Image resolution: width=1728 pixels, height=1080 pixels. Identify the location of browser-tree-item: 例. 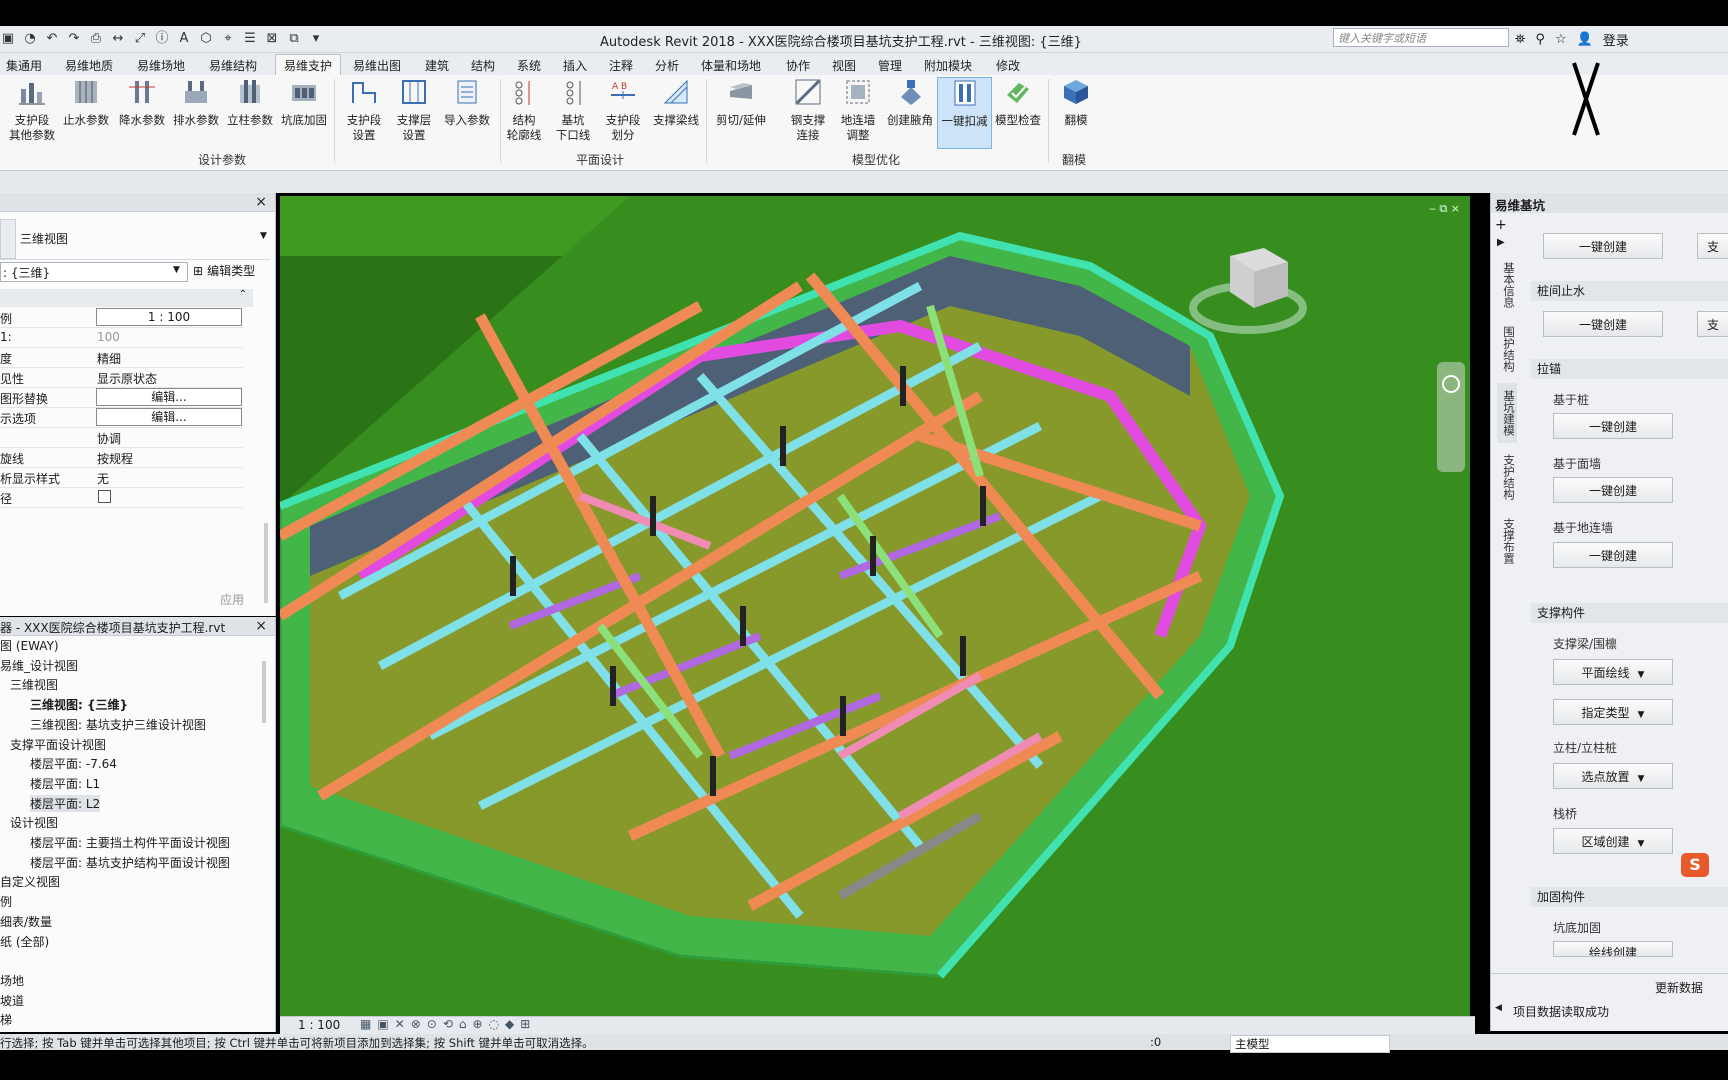
(6, 901).